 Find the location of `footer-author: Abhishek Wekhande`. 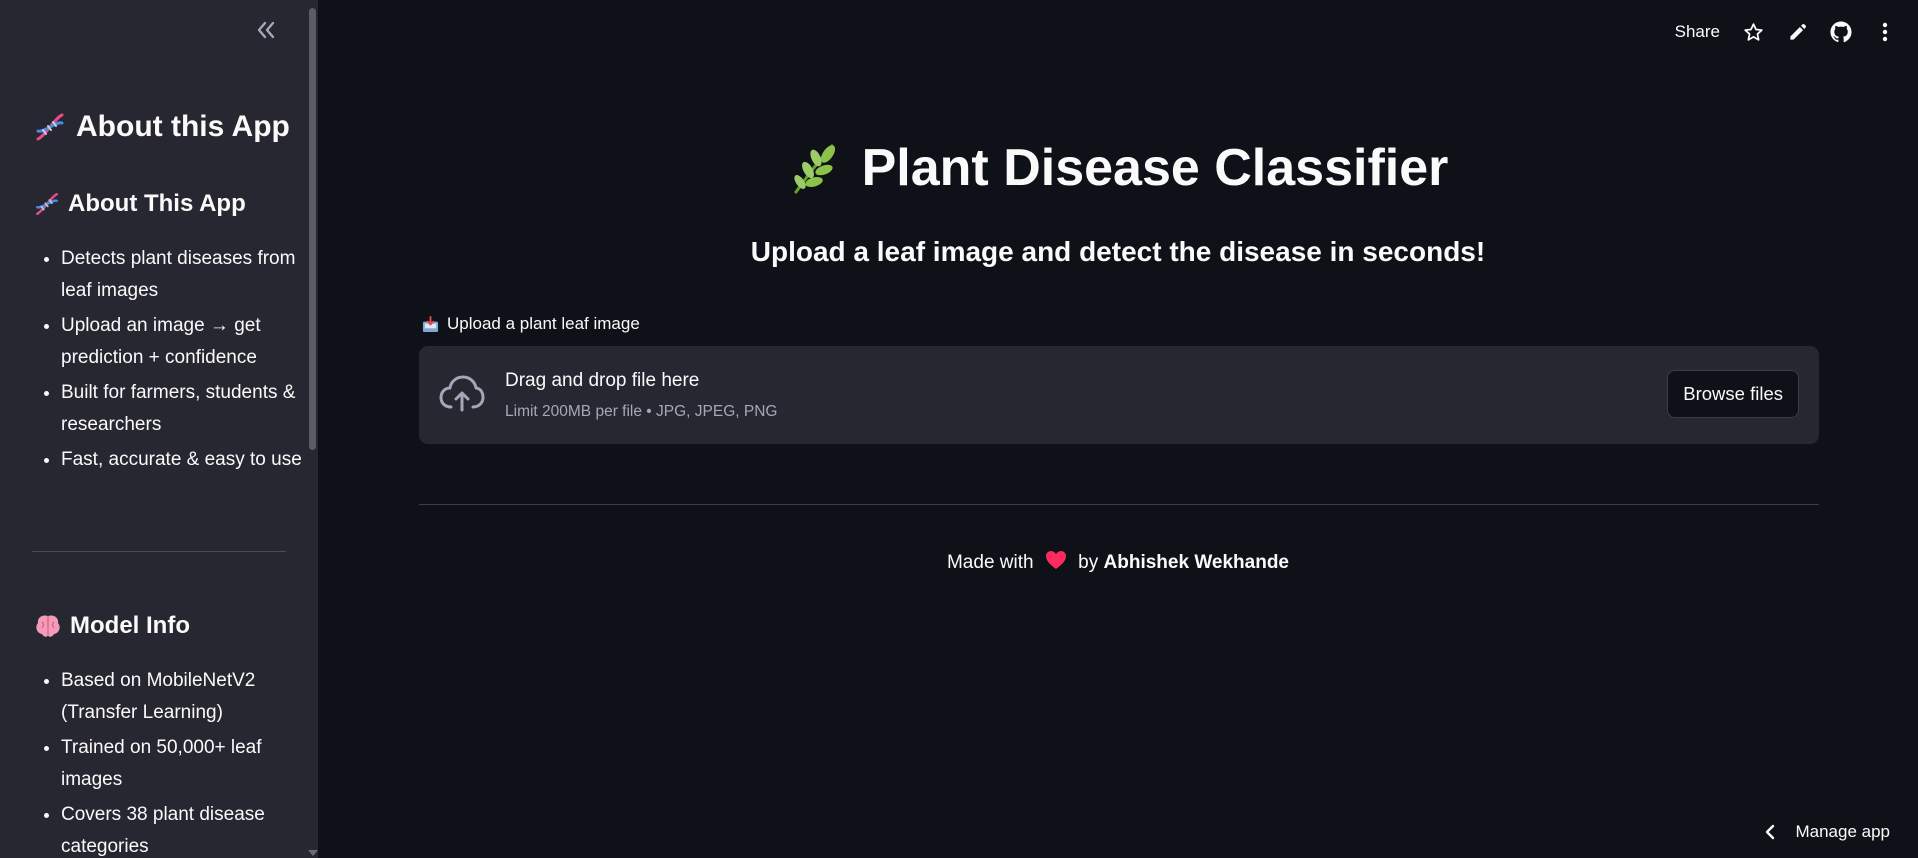

footer-author: Abhishek Wekhande is located at coordinates (1196, 562).